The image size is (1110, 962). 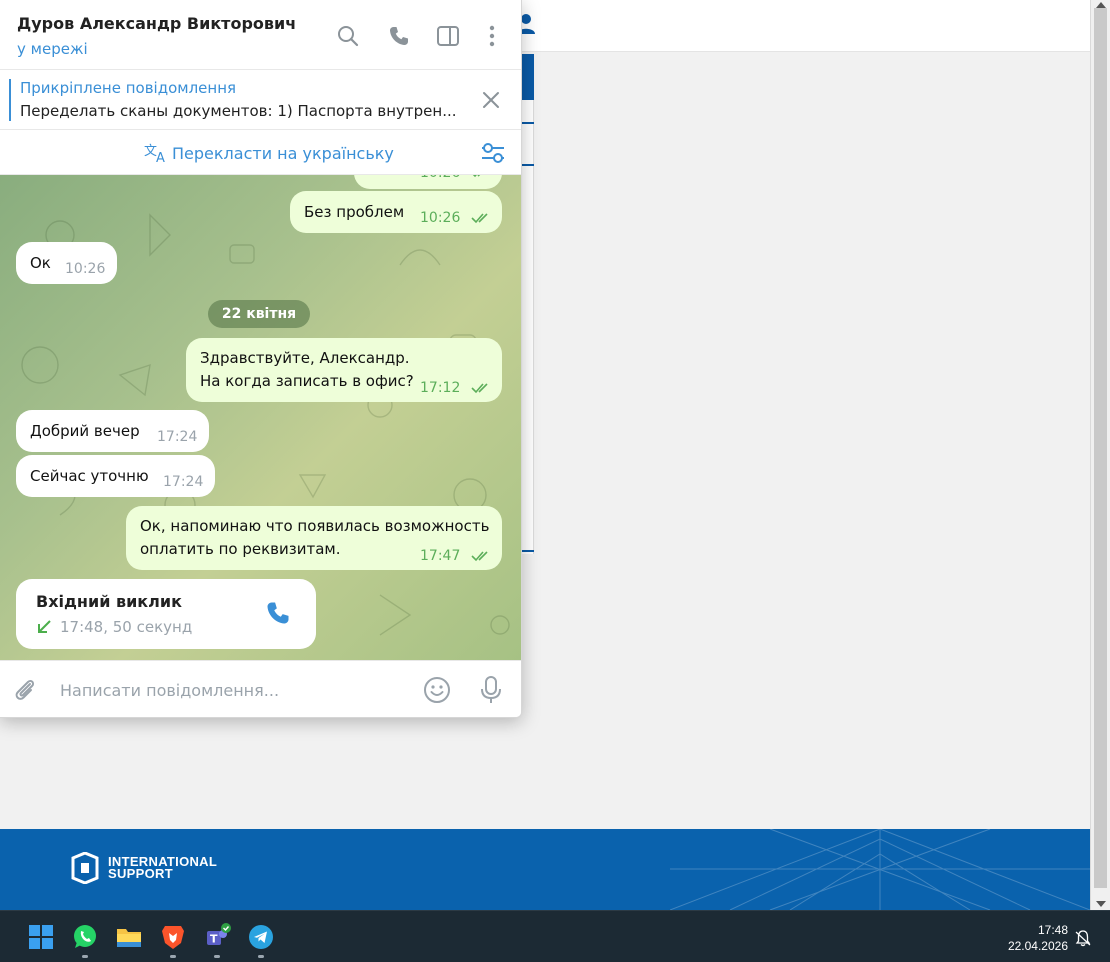 I want to click on footer-pattern, so click(x=880, y=869).